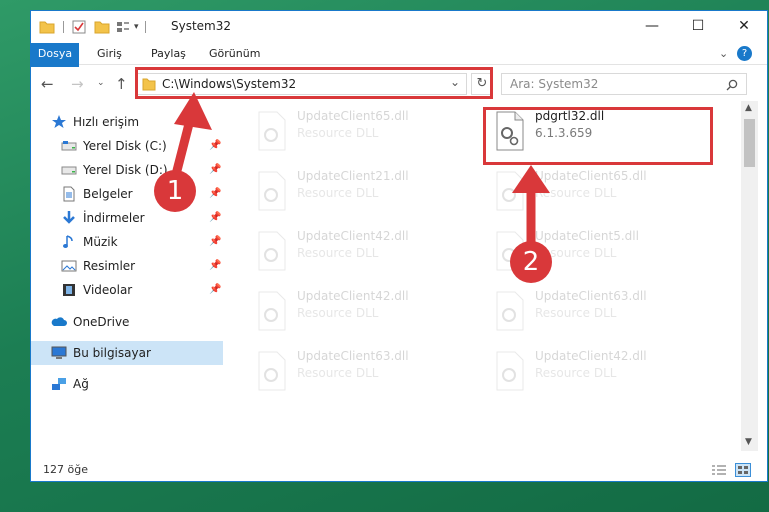  Describe the element at coordinates (101, 322) in the screenshot. I see `sidebar-item-label: OneDrive` at that location.